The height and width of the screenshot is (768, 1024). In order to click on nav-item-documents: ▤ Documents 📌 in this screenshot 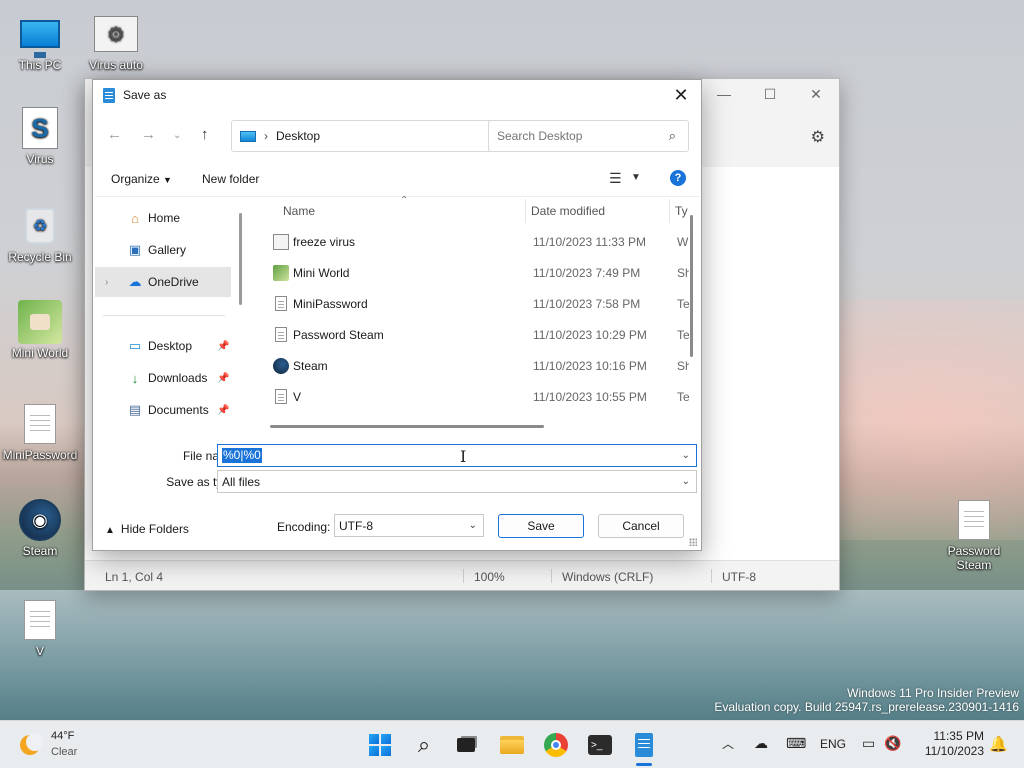, I will do `click(163, 410)`.